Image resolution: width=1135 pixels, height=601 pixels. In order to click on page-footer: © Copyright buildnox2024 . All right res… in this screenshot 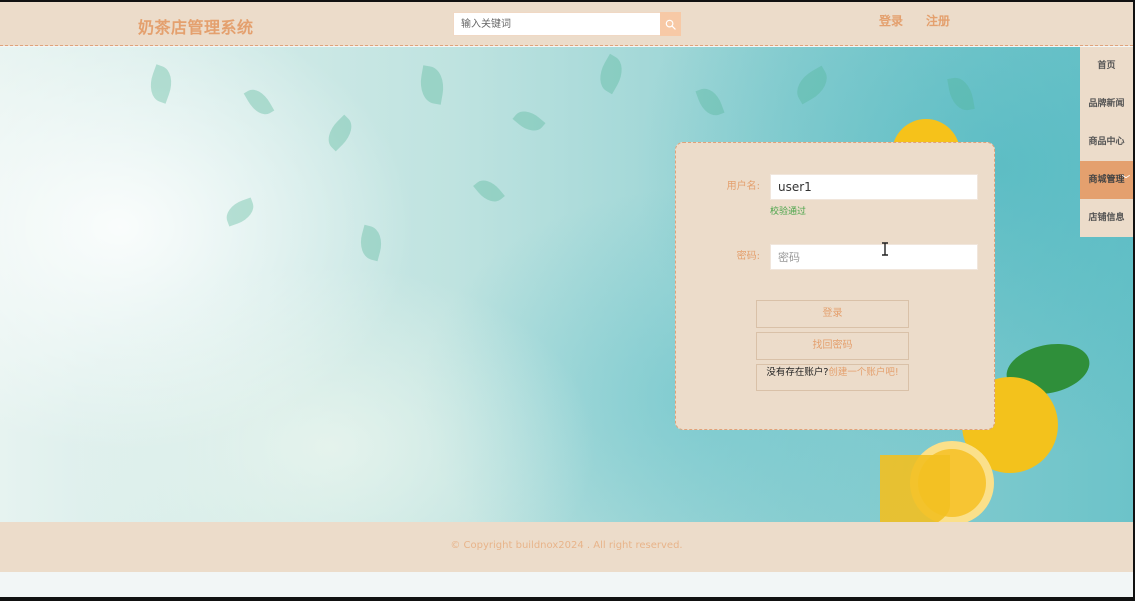, I will do `click(566, 547)`.